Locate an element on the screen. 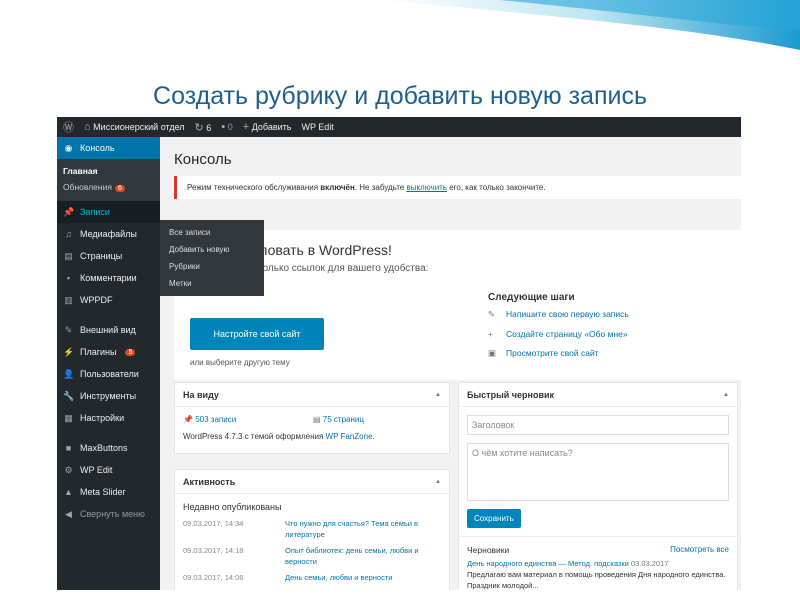 The height and width of the screenshot is (600, 800). sidebar-item-wp-edit: ⚙ WP Edit is located at coordinates (108, 470).